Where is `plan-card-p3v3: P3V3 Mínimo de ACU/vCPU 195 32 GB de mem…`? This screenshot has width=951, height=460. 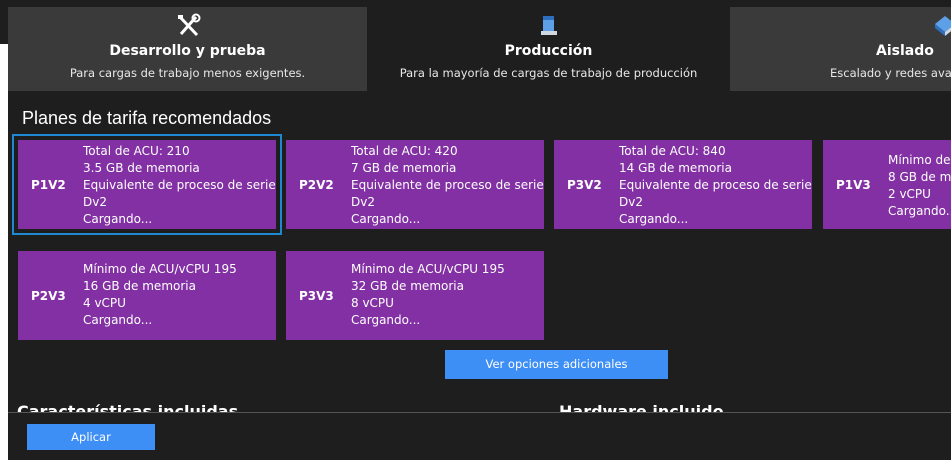 plan-card-p3v3: P3V3 Mínimo de ACU/vCPU 195 32 GB de mem… is located at coordinates (415, 295).